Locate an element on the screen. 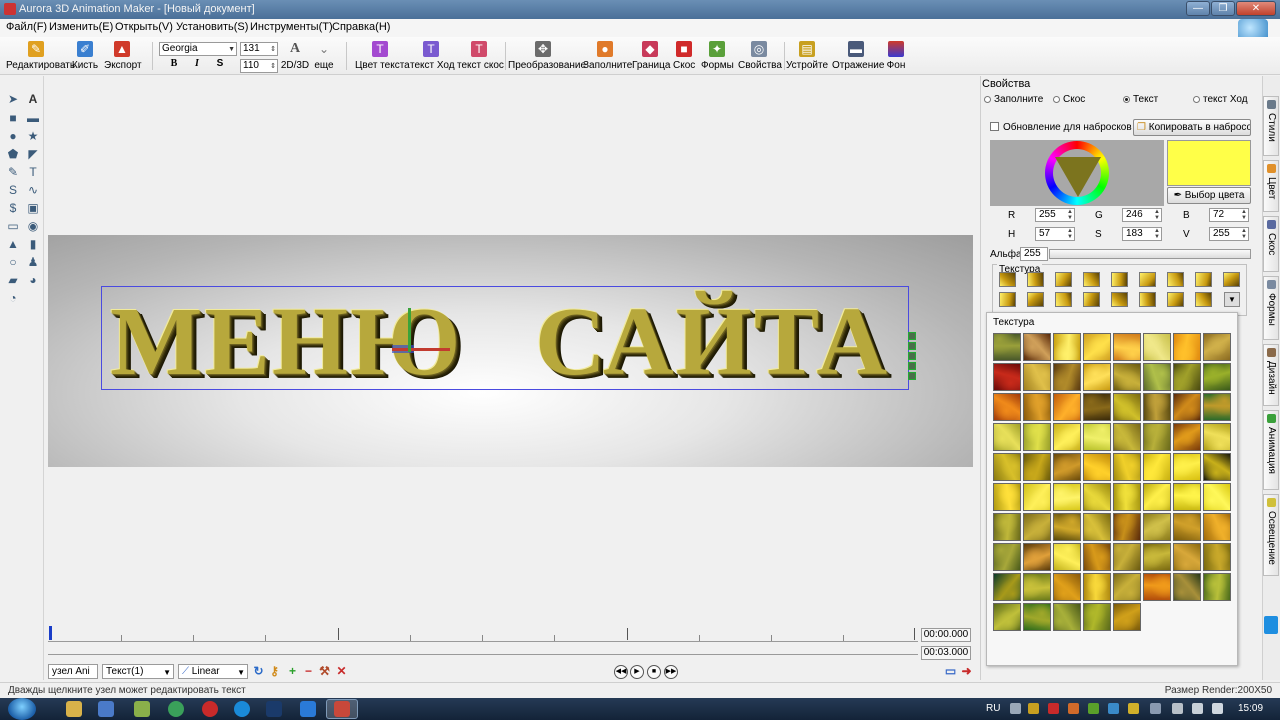 The image size is (1280, 720). tray-update-icon is located at coordinates (1093, 708).